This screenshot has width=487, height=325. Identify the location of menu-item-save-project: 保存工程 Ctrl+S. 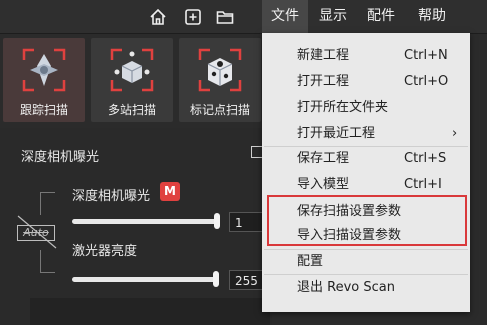
(366, 159).